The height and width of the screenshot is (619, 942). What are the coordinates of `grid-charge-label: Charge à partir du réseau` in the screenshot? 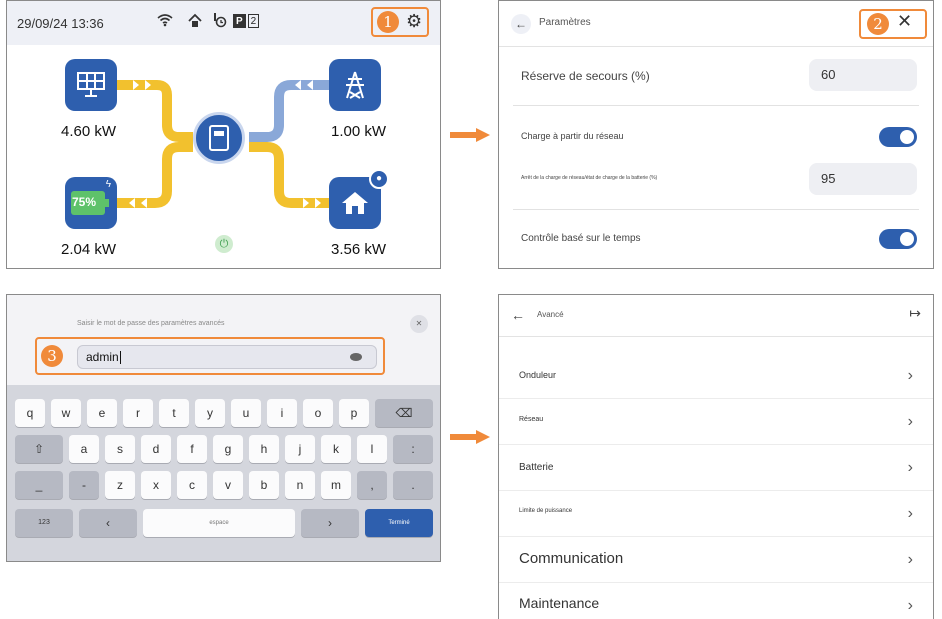 It's located at (572, 136).